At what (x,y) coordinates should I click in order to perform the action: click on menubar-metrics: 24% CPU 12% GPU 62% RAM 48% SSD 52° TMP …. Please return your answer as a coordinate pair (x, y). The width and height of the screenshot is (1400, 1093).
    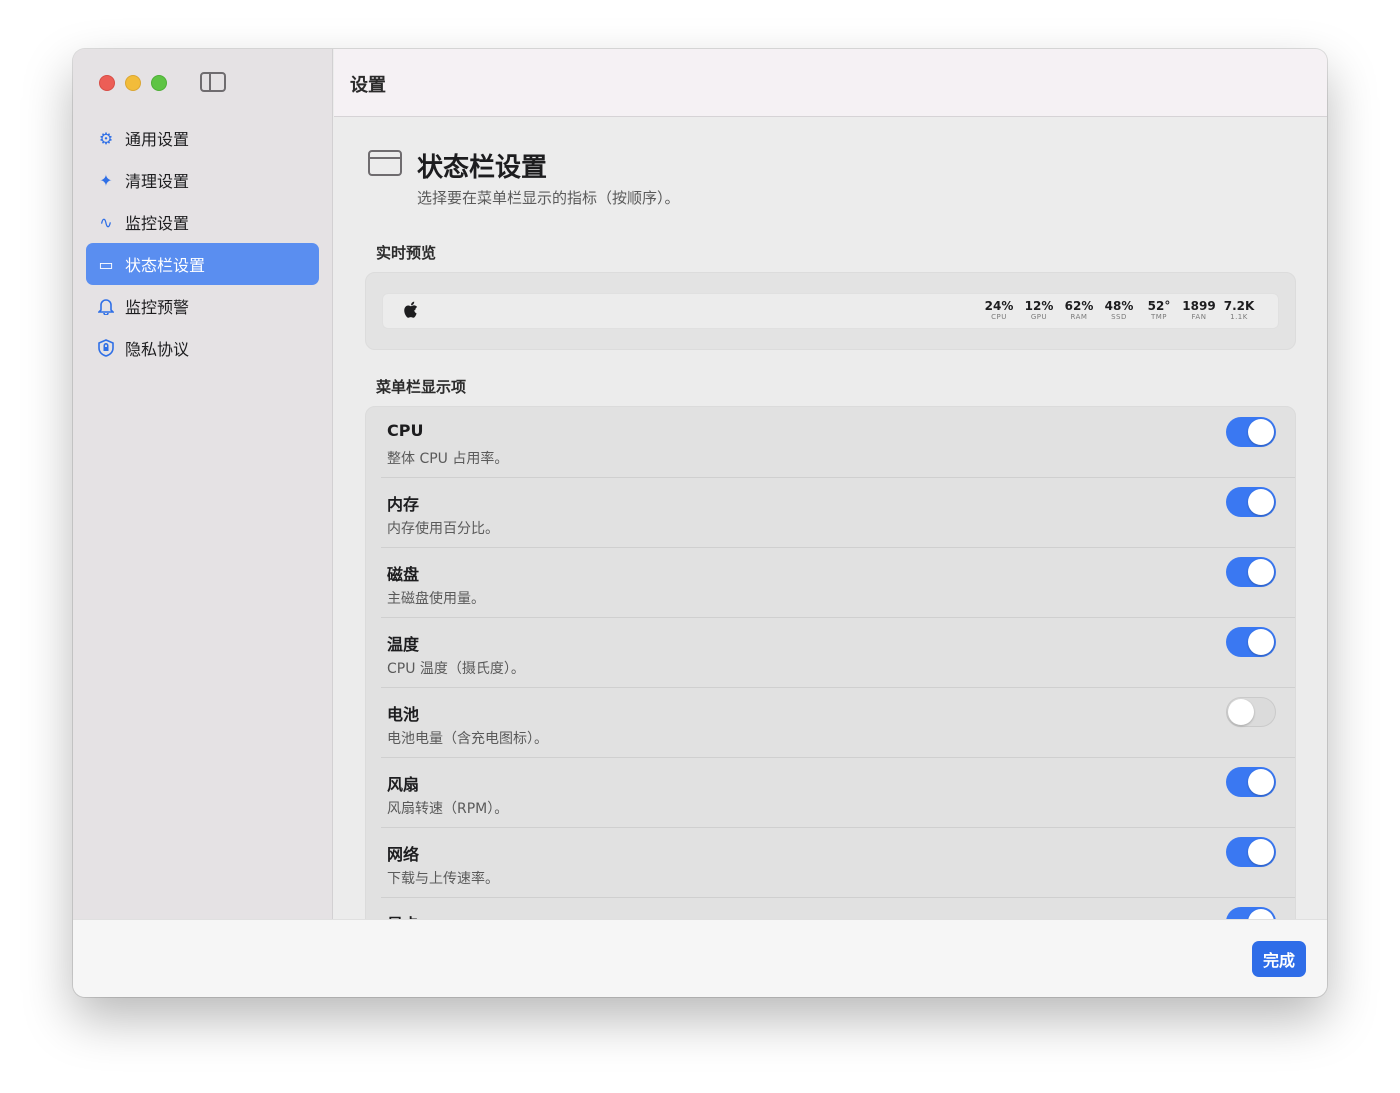
    Looking at the image, I should click on (1119, 310).